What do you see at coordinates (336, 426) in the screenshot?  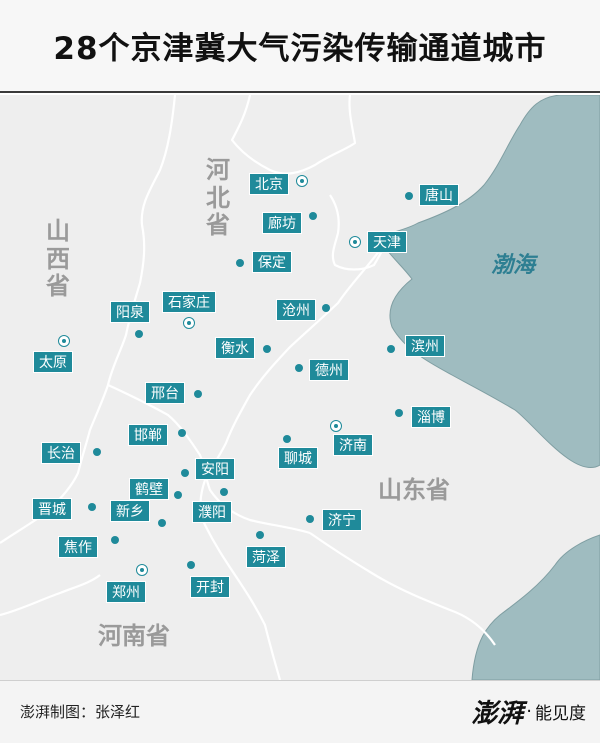 I see `city-marker-jinan` at bounding box center [336, 426].